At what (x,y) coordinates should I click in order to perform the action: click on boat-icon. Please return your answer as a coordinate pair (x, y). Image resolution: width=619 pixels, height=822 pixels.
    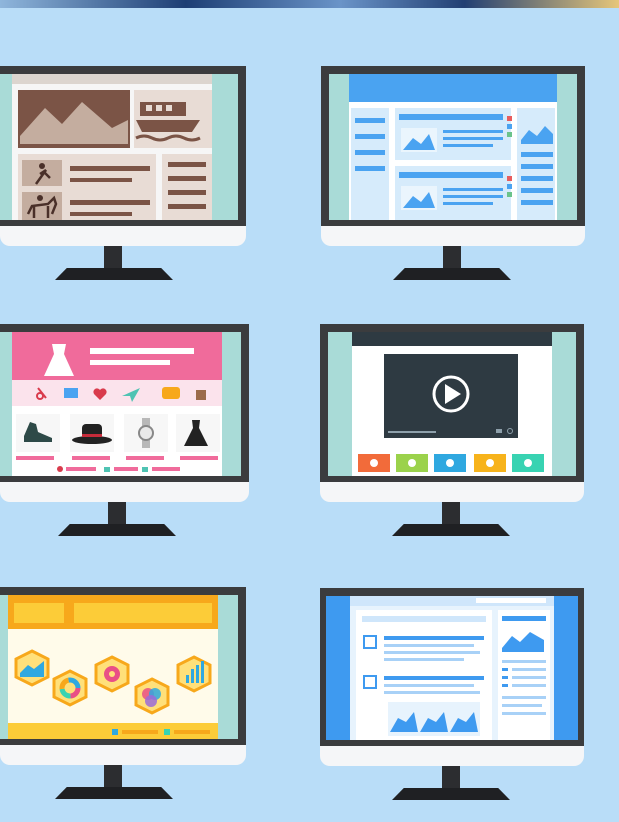
    Looking at the image, I should click on (173, 119).